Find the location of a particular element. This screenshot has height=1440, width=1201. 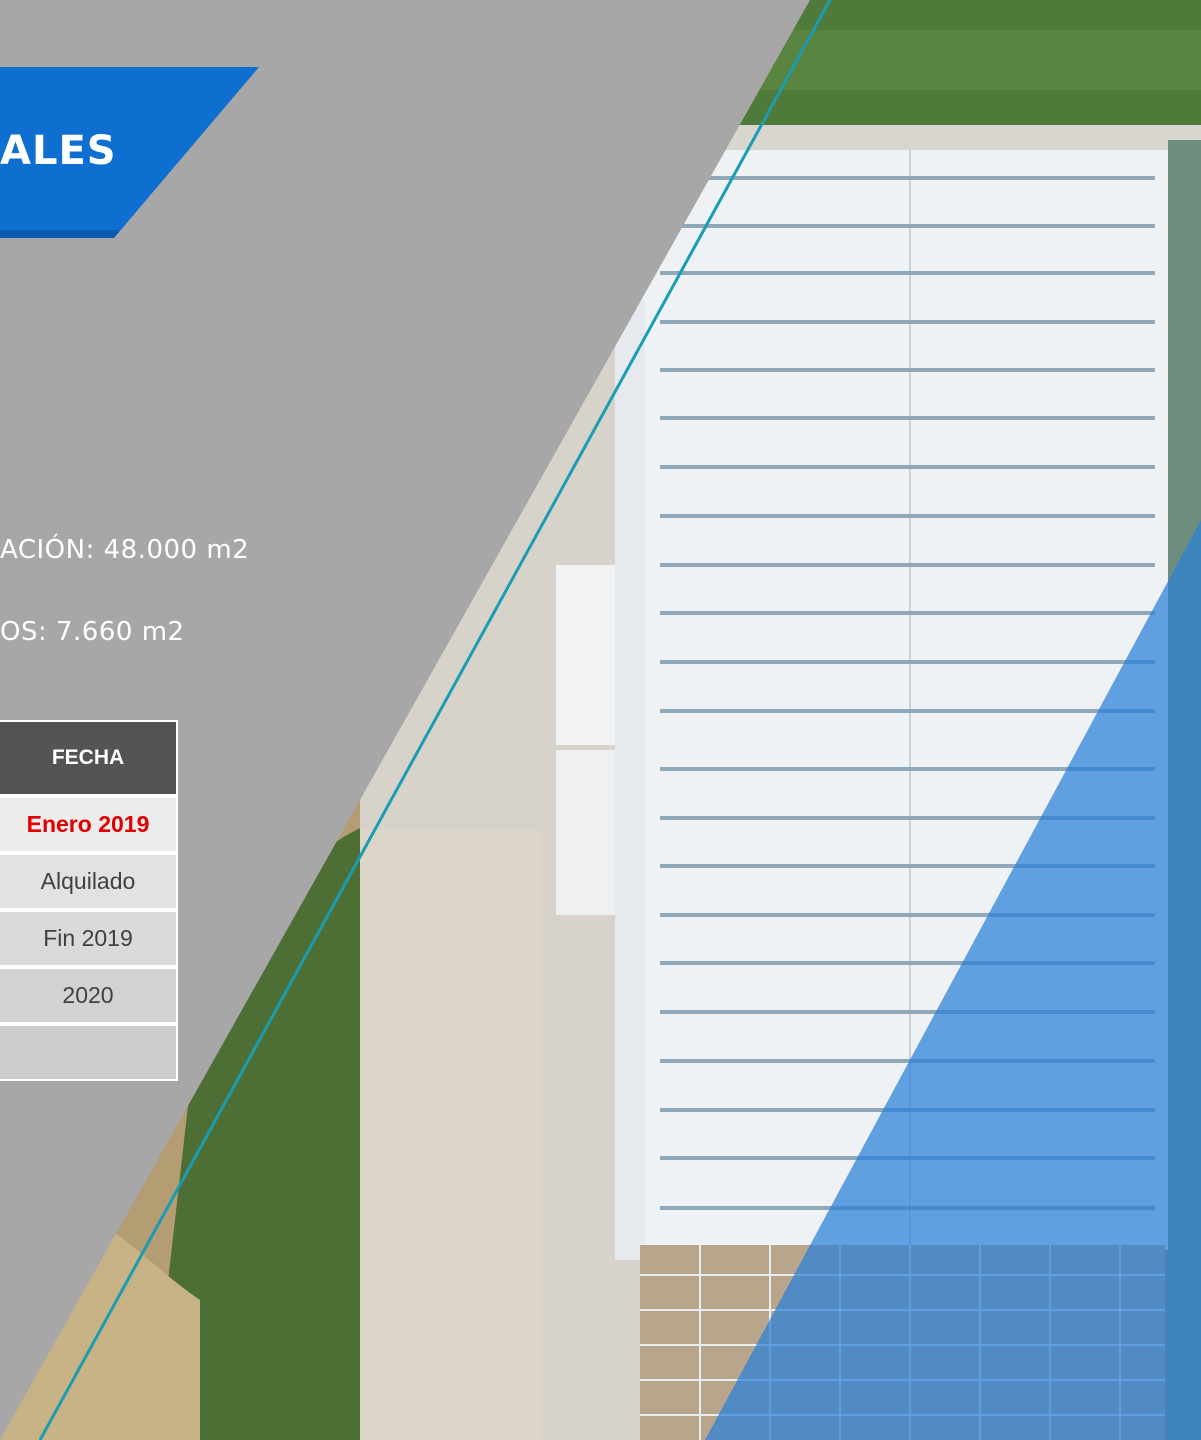

dates-table: FECHA Enero 2019 Alquilado Fin 2019 2020 is located at coordinates (89, 900).